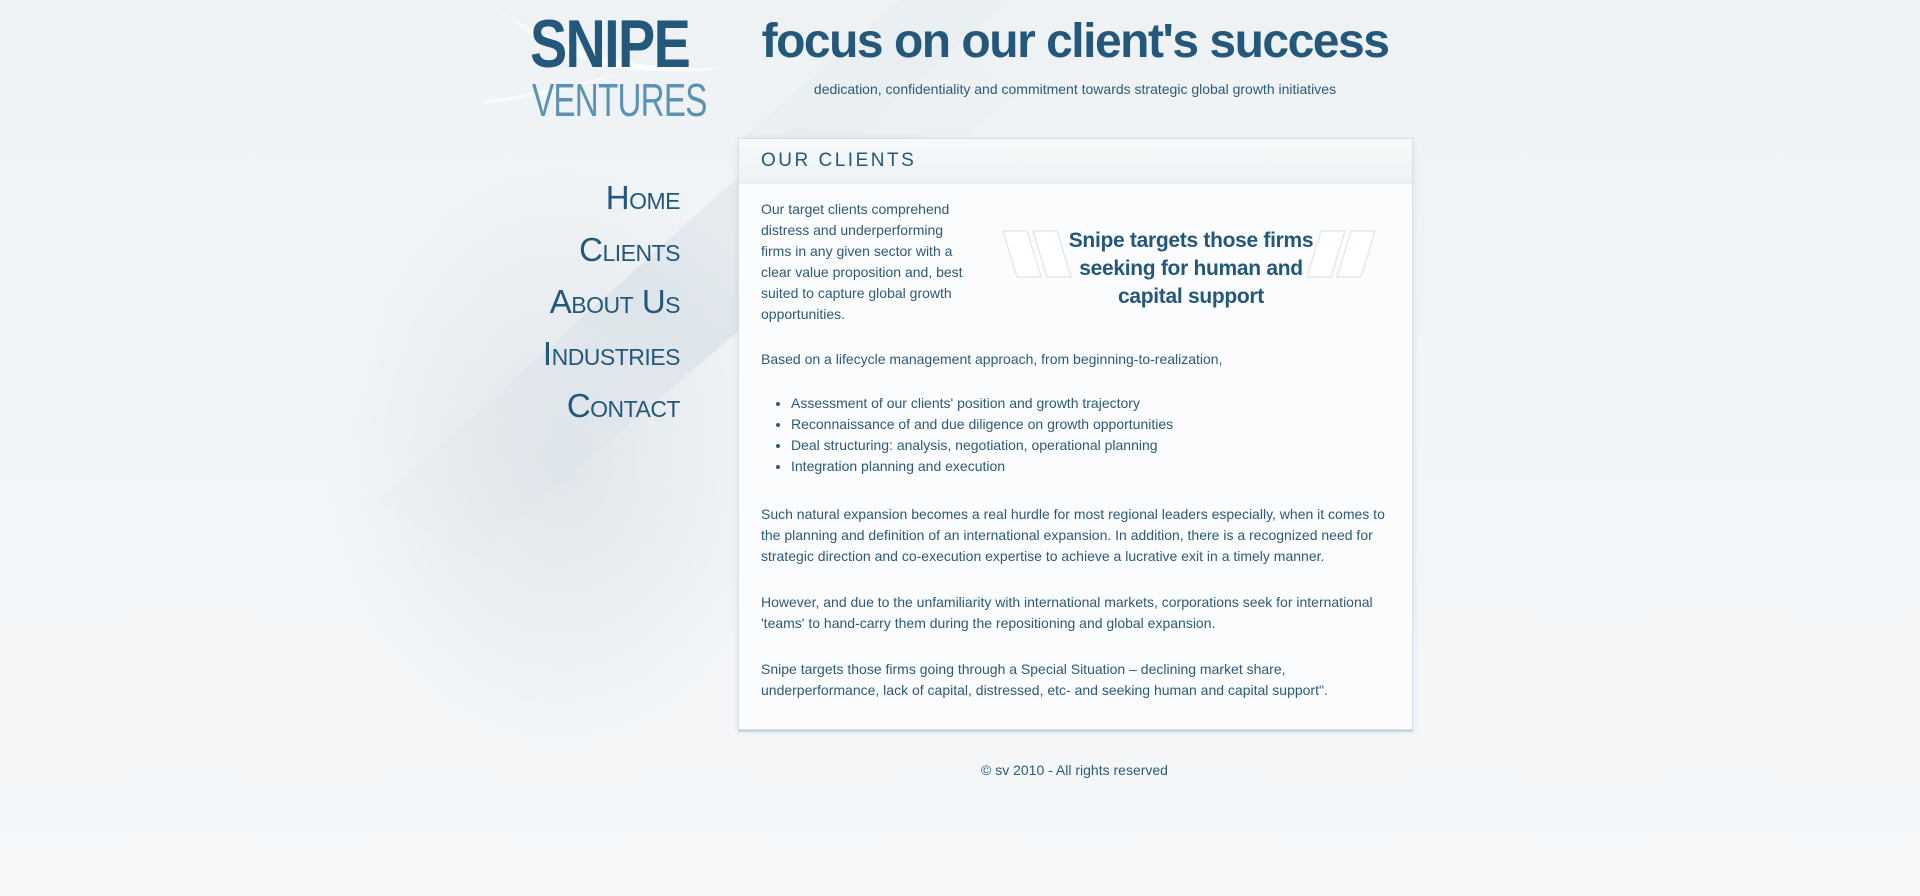 This screenshot has width=1920, height=896. I want to click on footer-copyright: © sv 2010 - All rights reserved, so click(1074, 770).